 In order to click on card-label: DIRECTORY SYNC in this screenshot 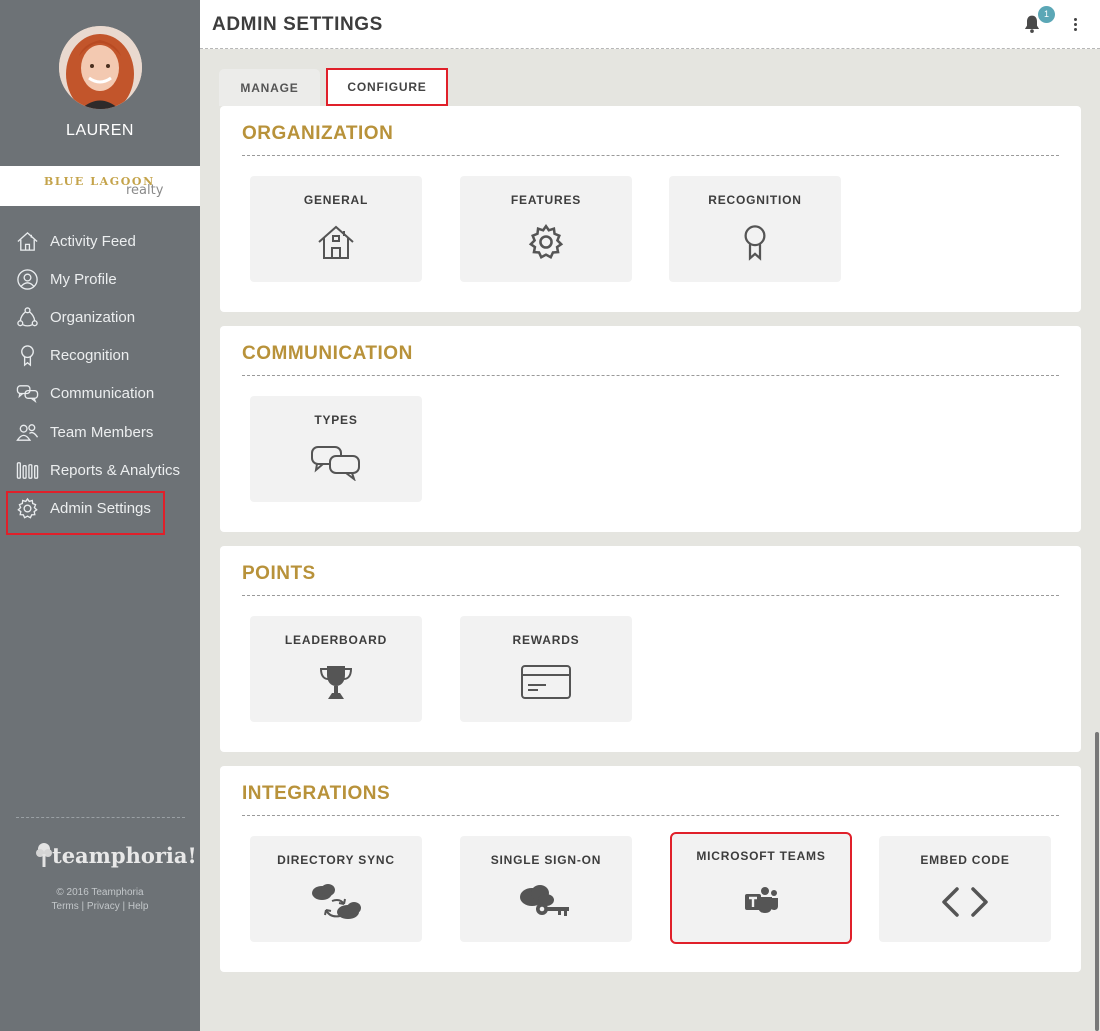, I will do `click(336, 860)`.